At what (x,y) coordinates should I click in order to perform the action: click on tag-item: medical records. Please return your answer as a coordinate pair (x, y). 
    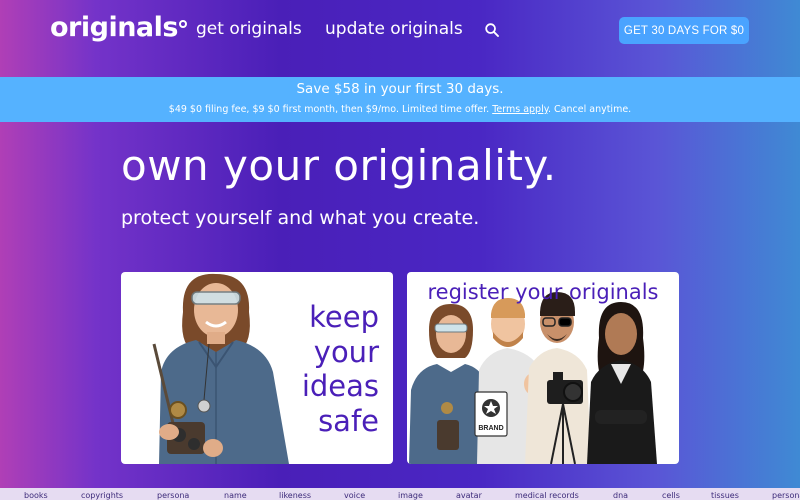
    Looking at the image, I should click on (547, 495).